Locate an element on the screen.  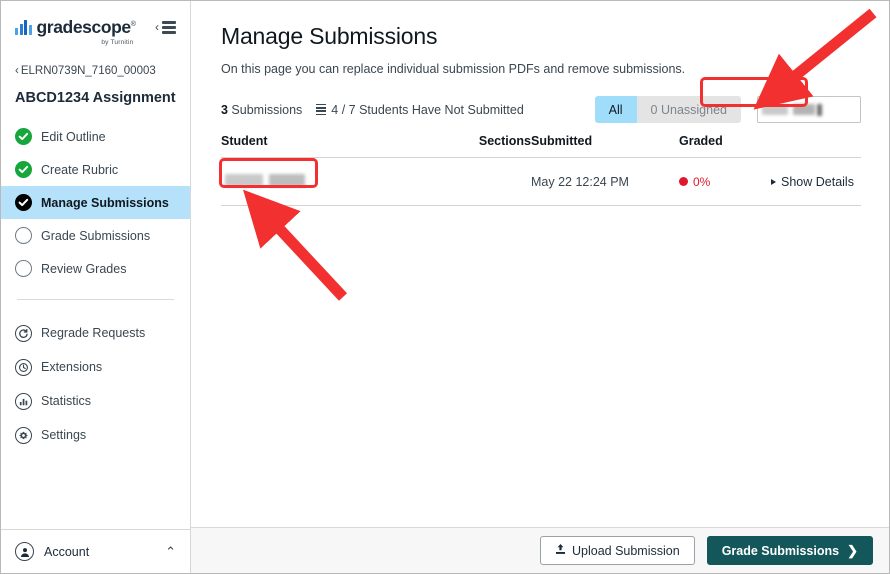
assignment-filter-toggle: All 0 Unassigned is located at coordinates (667, 109).